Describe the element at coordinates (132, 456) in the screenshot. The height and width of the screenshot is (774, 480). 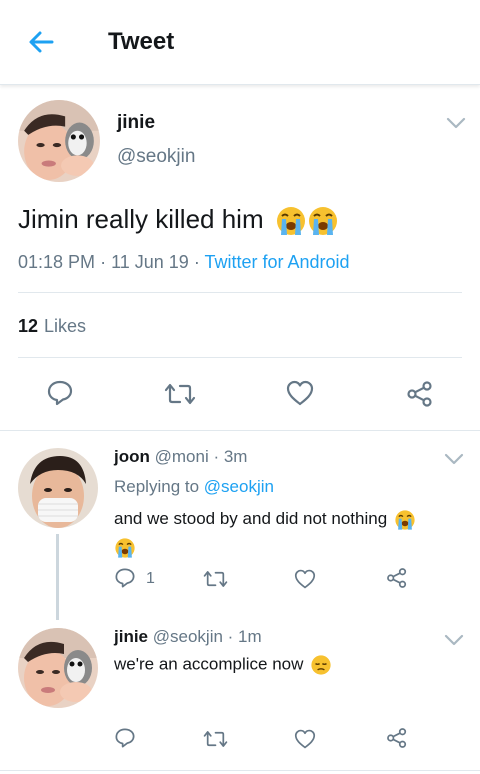
I see `reply-author-name: joon` at that location.